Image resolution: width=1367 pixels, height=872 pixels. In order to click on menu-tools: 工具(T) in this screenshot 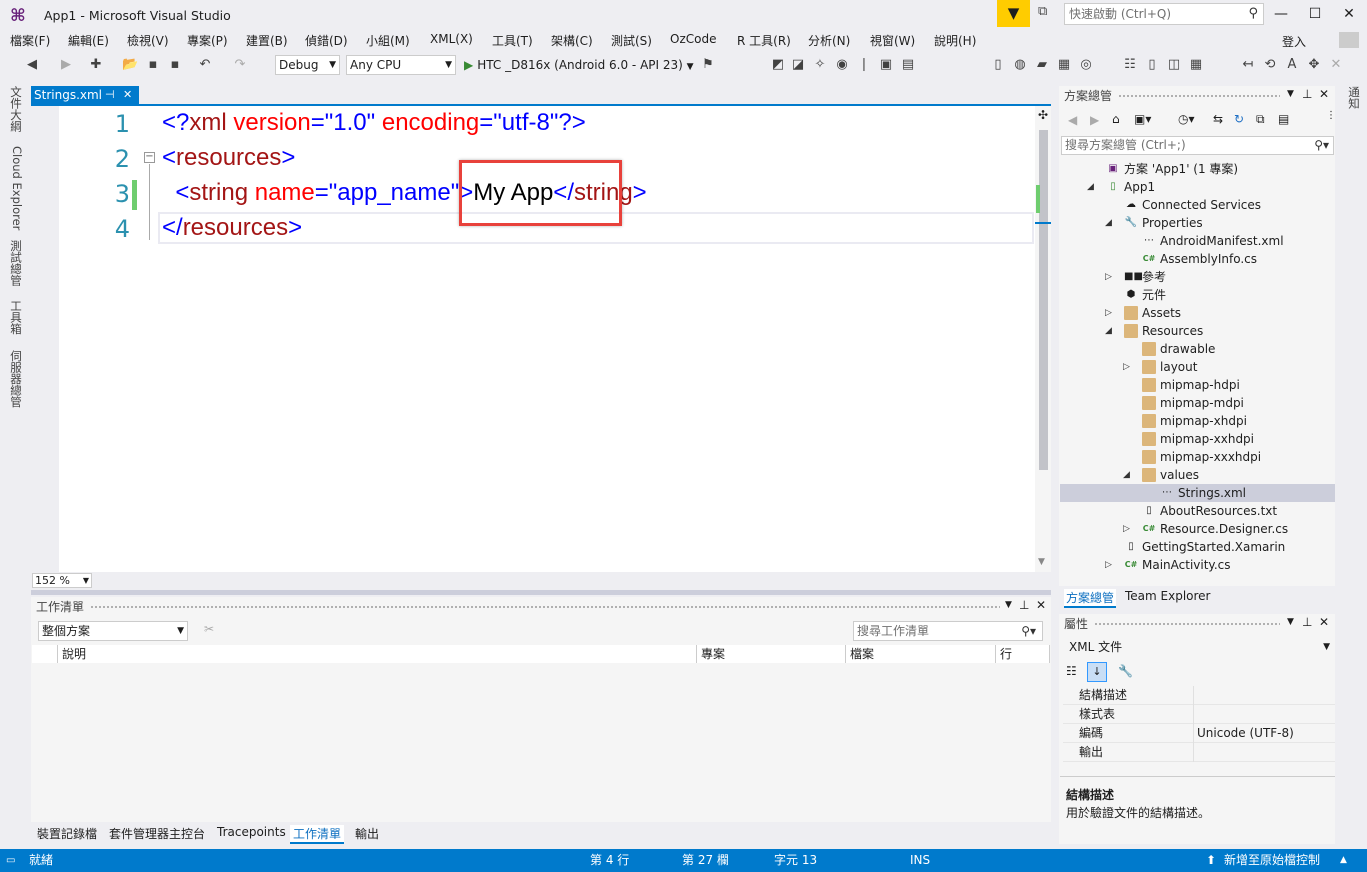, I will do `click(512, 40)`.